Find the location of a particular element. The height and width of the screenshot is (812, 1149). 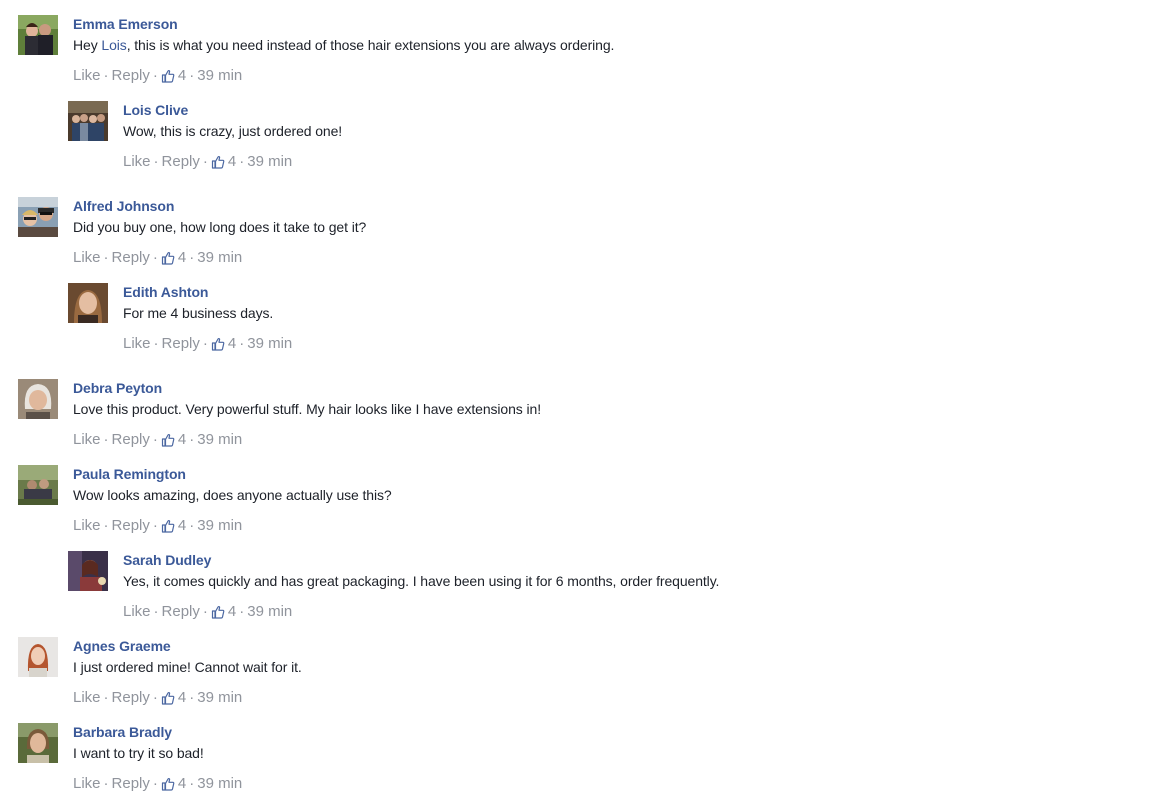

commenter-name: Alfred Johnson is located at coordinates (123, 206).